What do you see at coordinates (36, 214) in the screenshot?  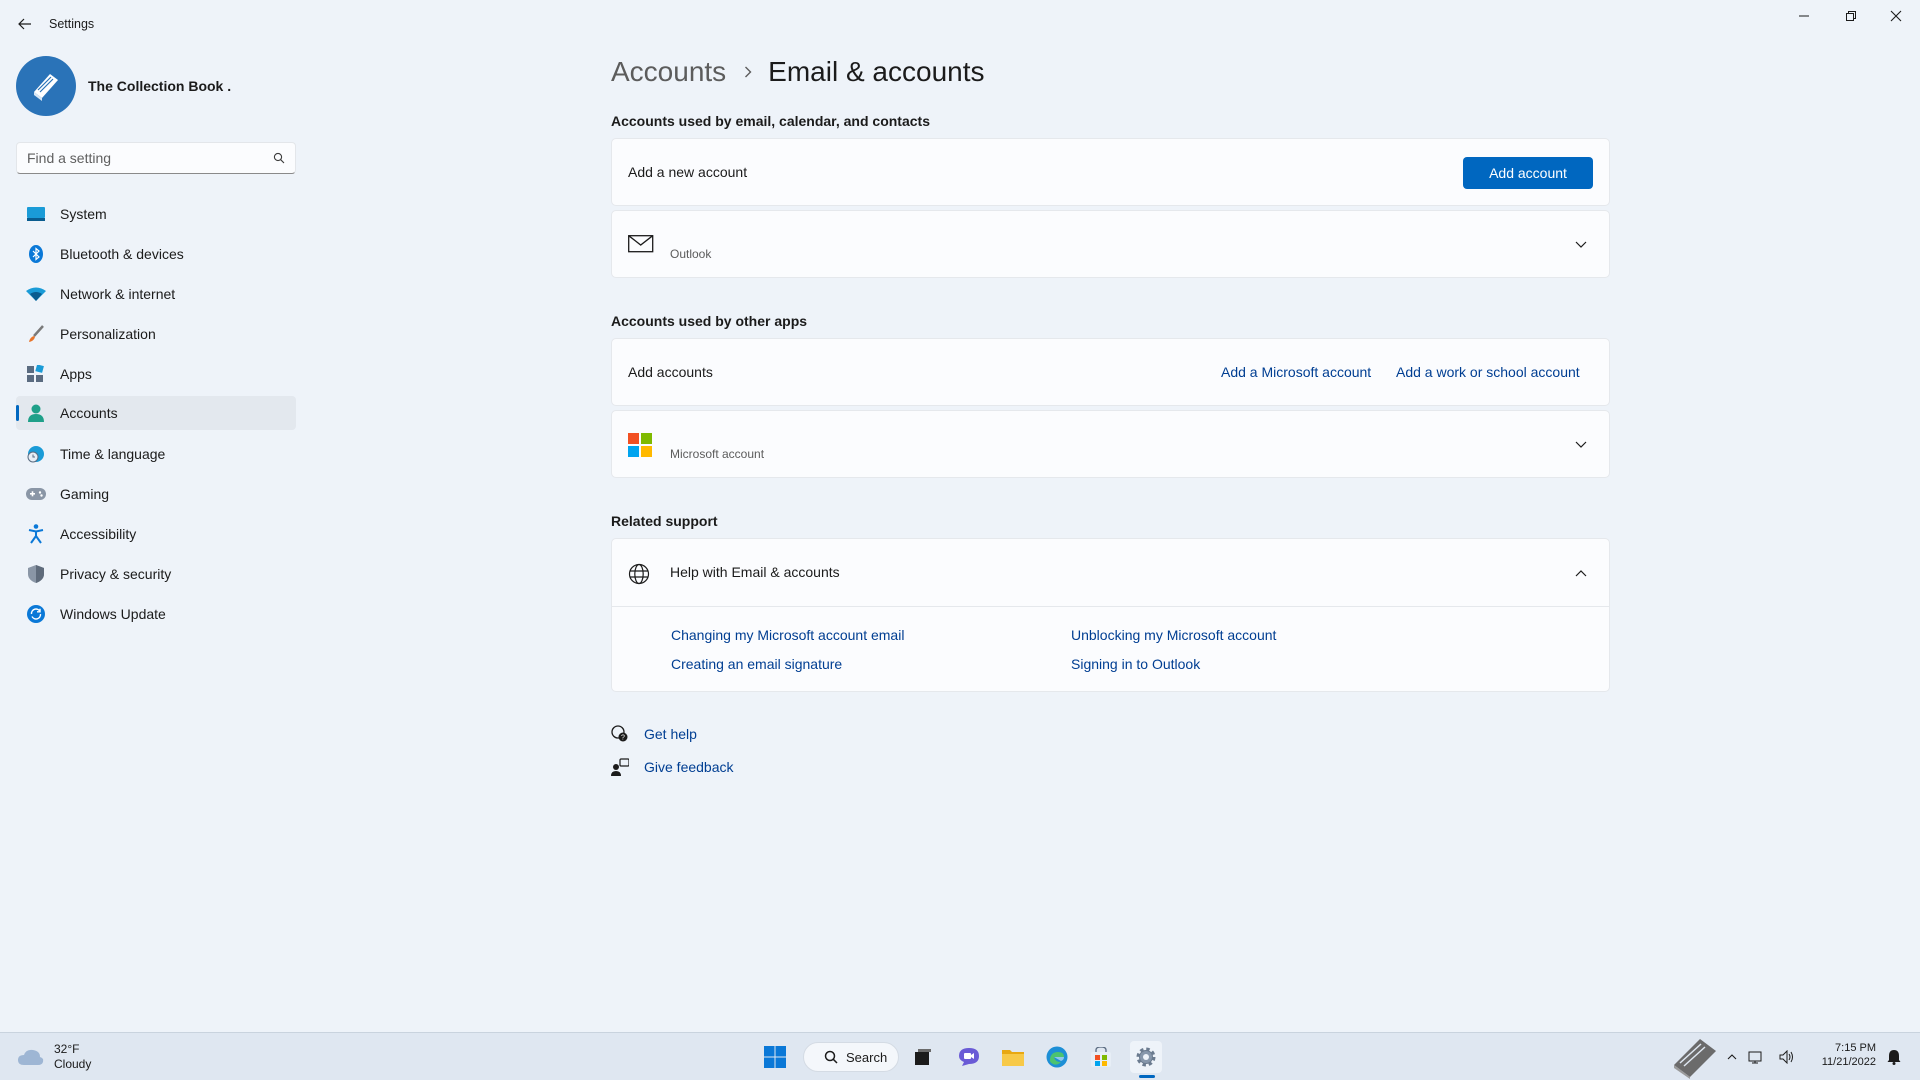 I see `system-icon` at bounding box center [36, 214].